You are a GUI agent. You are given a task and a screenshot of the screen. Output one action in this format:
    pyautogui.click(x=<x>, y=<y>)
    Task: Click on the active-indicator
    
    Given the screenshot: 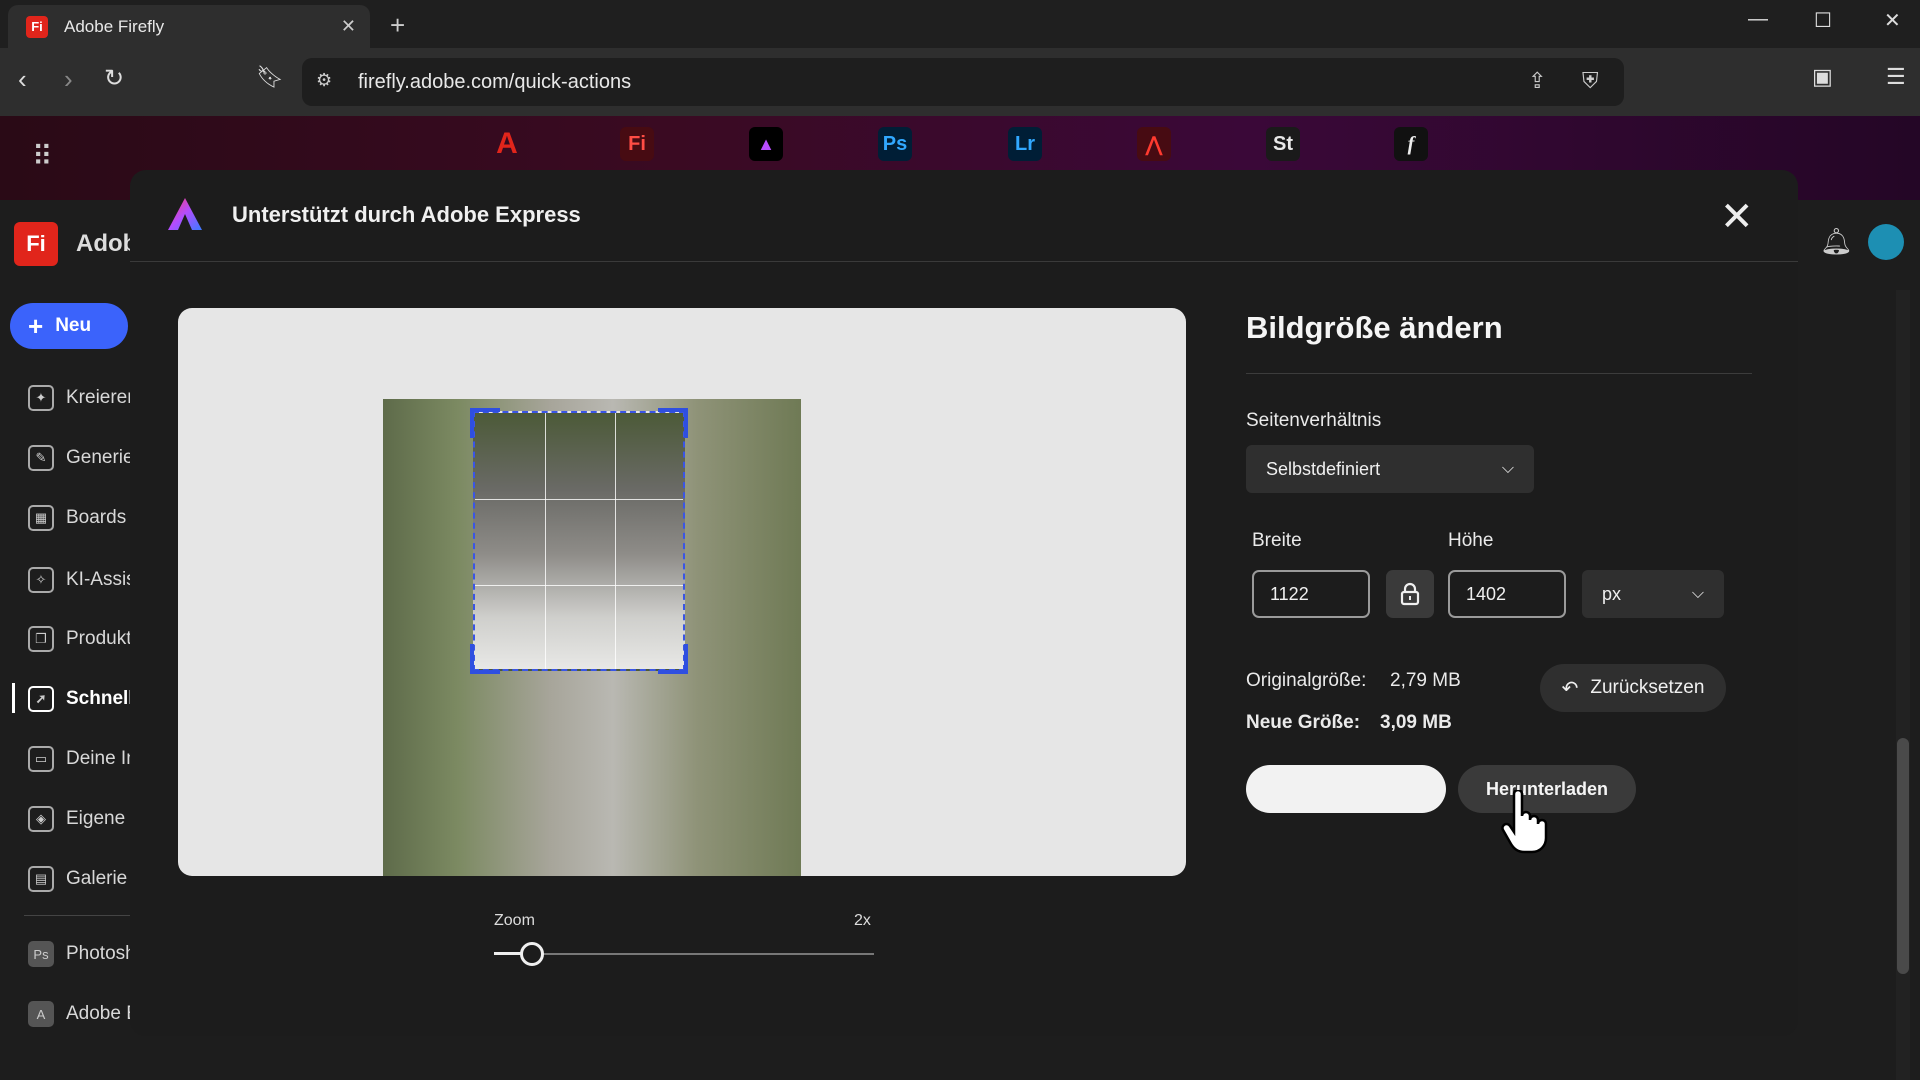 What is the action you would take?
    pyautogui.click(x=13, y=698)
    